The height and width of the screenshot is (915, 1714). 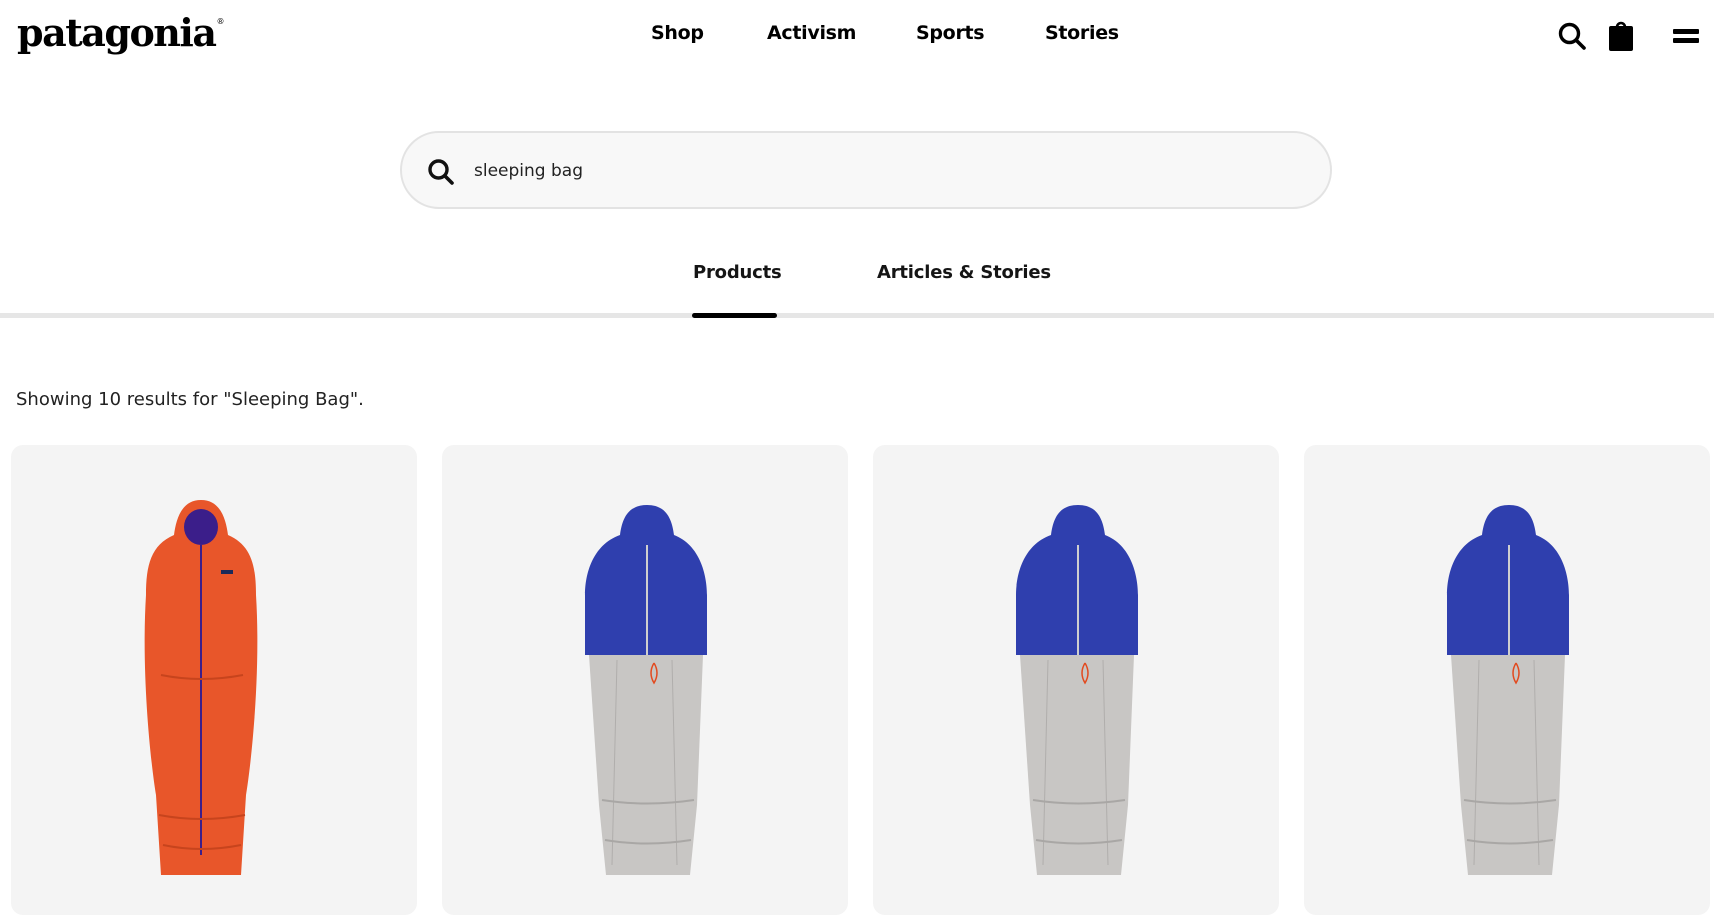 I want to click on nav-shop: Shop, so click(x=677, y=33).